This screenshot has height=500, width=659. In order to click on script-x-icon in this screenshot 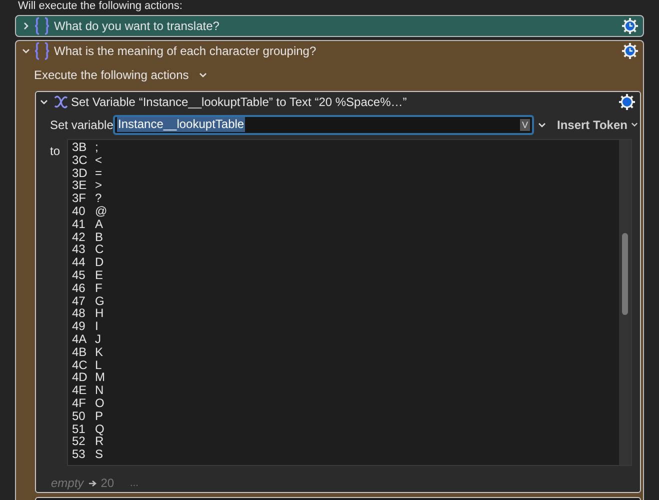, I will do `click(61, 102)`.